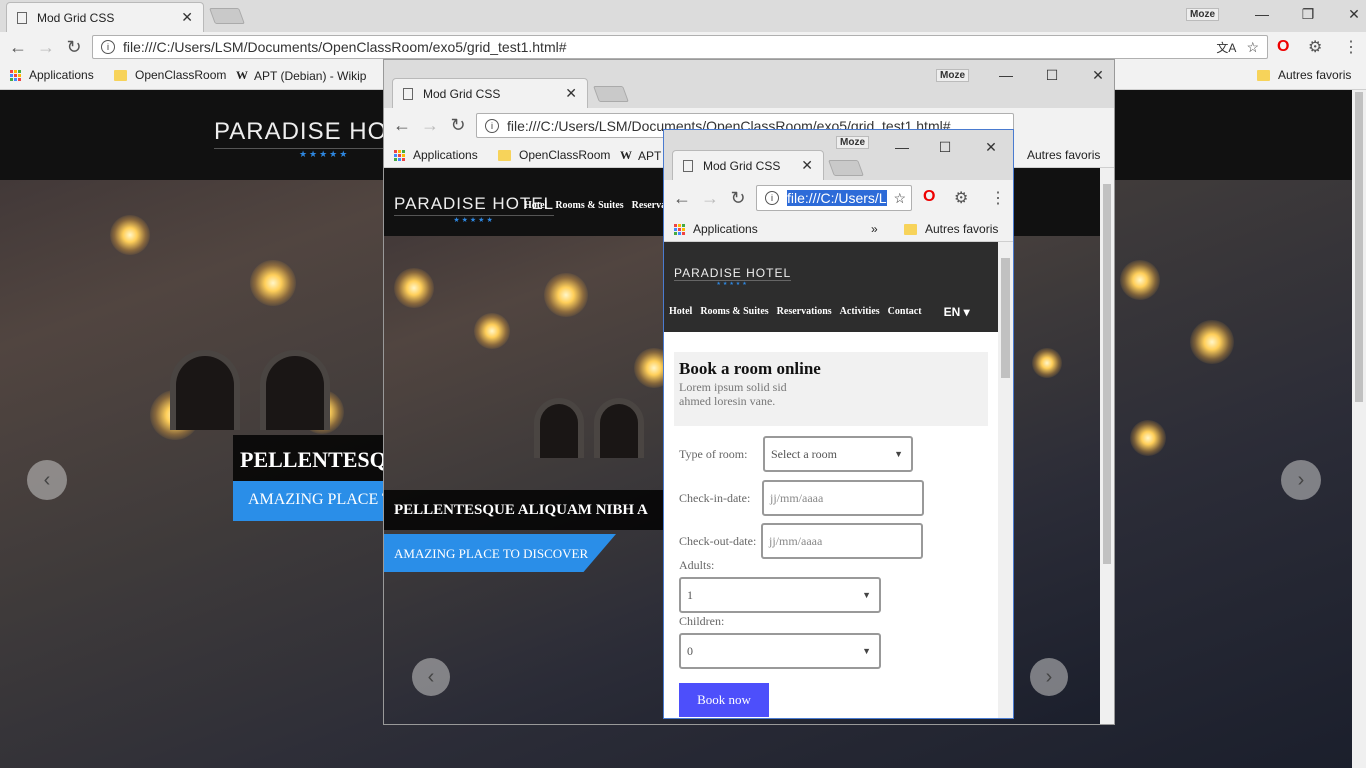 This screenshot has width=1366, height=768. What do you see at coordinates (957, 312) in the screenshot?
I see `language-select: EN ▾` at bounding box center [957, 312].